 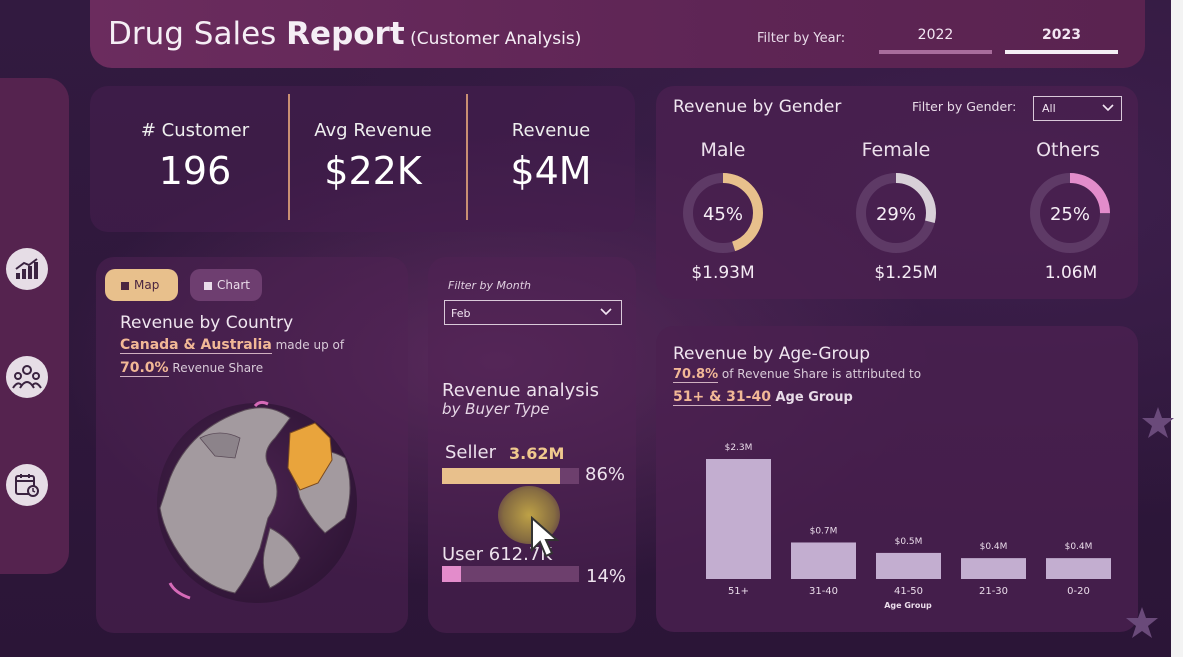 I want to click on gender-title: Revenue by Gender, so click(x=757, y=107).